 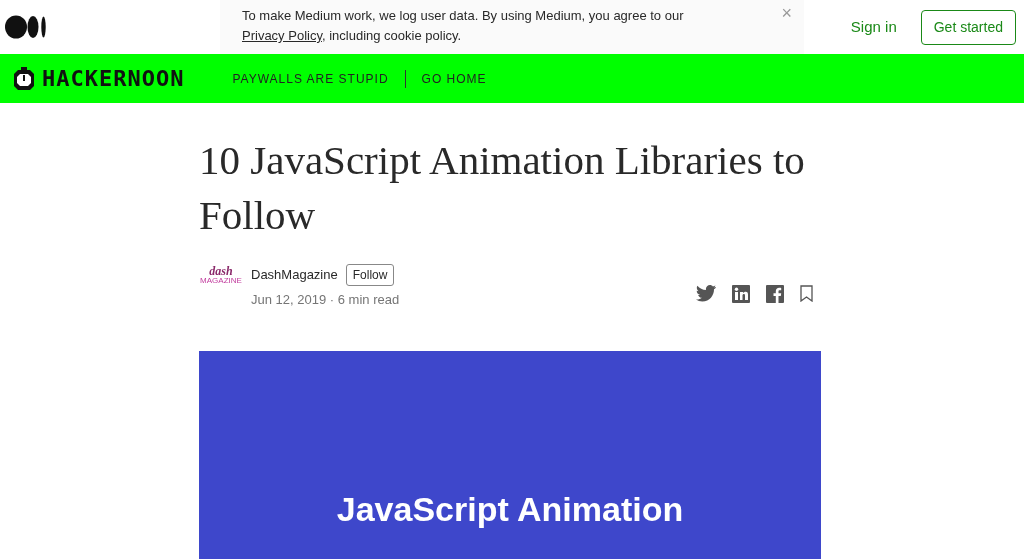 I want to click on bookmark-icon, so click(x=806, y=294).